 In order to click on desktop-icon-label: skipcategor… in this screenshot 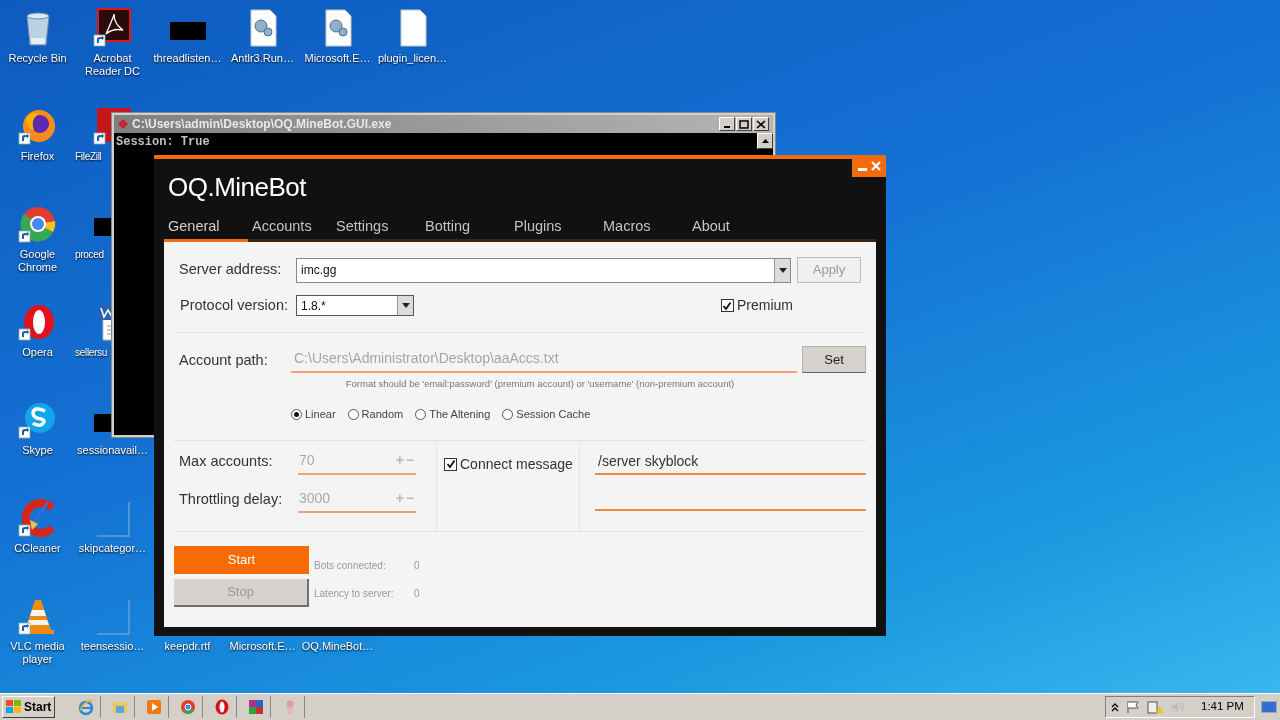, I will do `click(112, 548)`.